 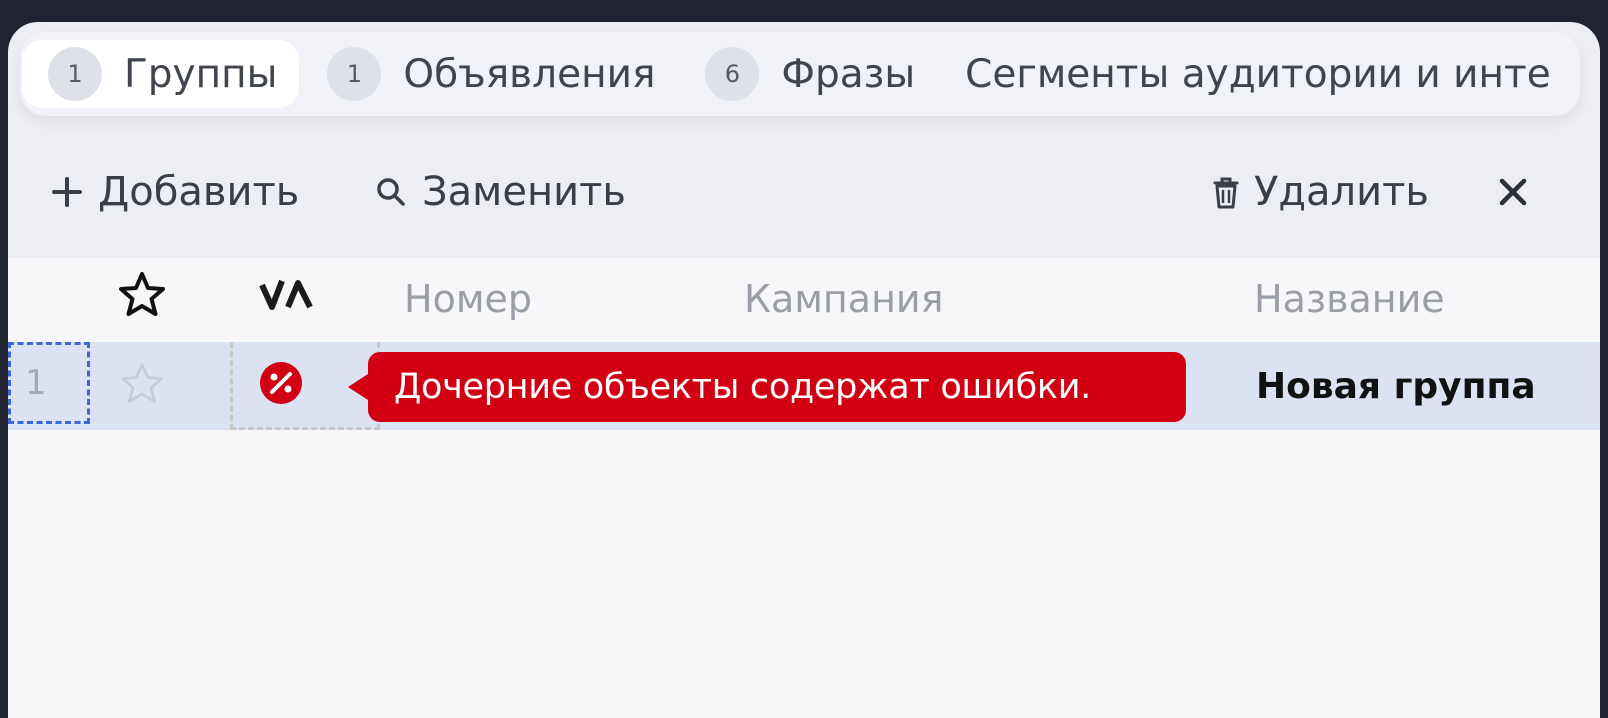 I want to click on tab-label: Группы, so click(x=201, y=74).